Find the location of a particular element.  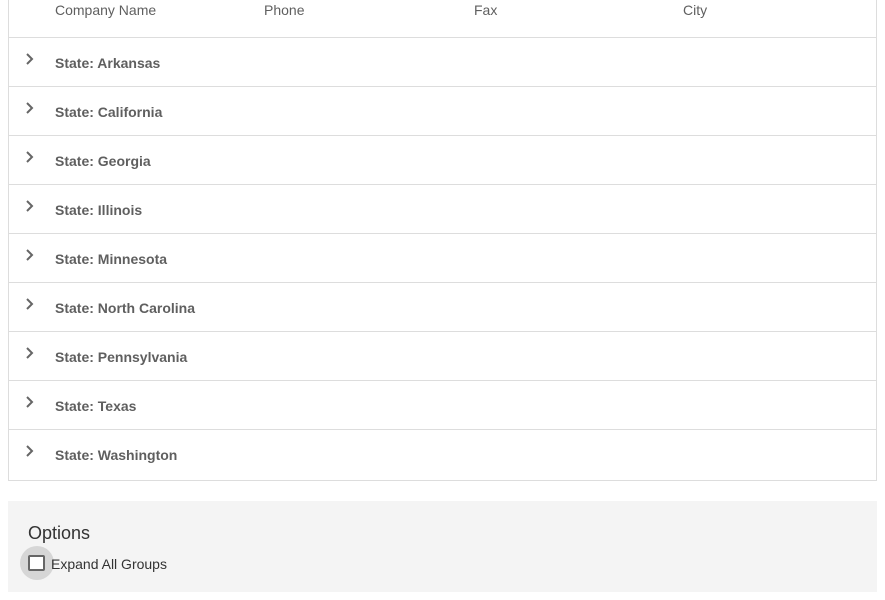

group-row-minnesota: State: Minnesota is located at coordinates (442, 258).